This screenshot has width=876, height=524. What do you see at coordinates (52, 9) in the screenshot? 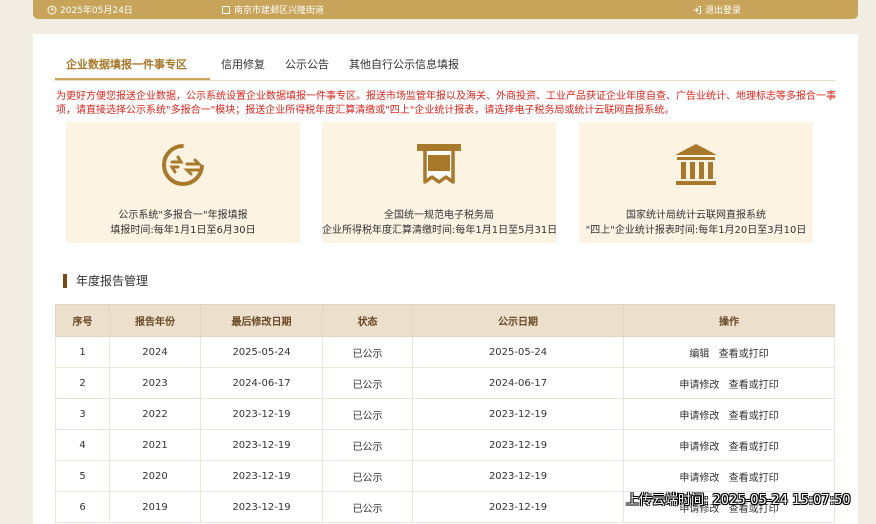
I see `clock-icon` at bounding box center [52, 9].